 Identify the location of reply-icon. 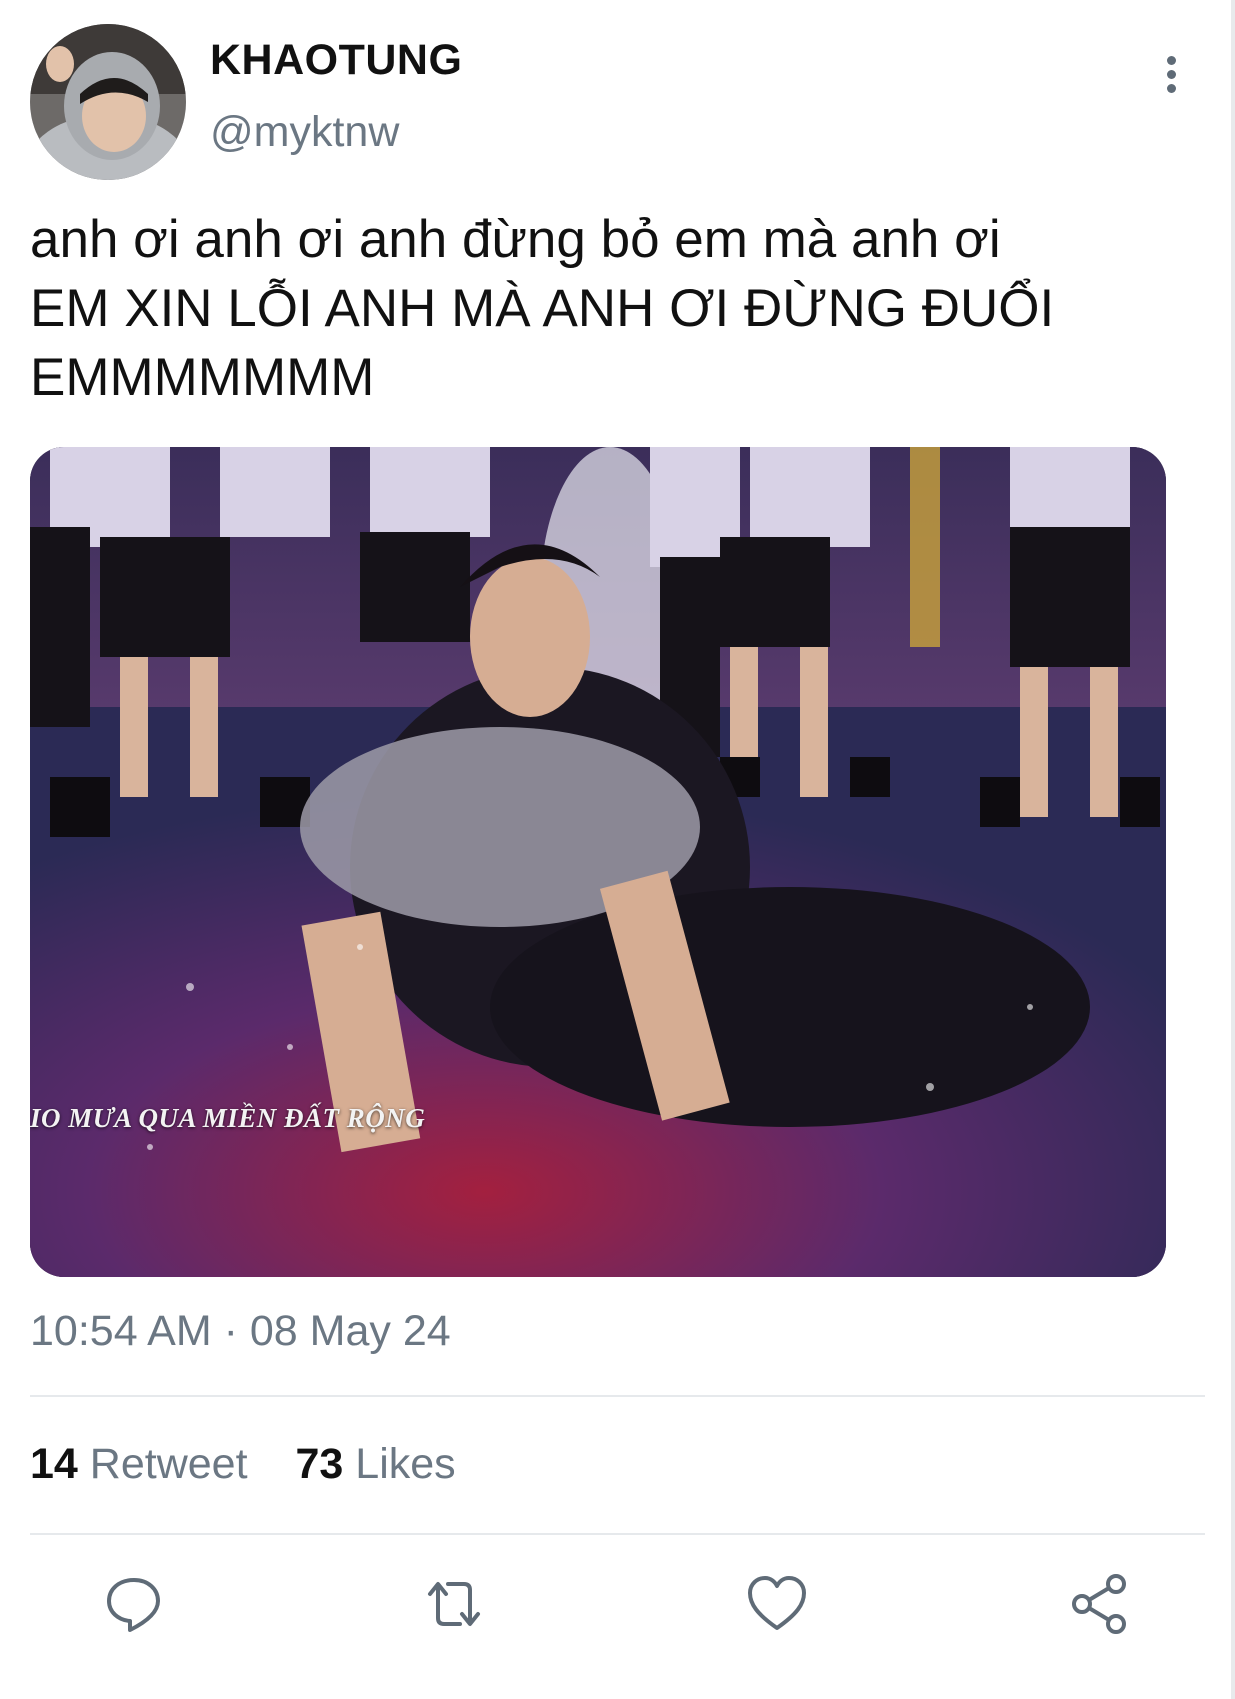
(133, 1605).